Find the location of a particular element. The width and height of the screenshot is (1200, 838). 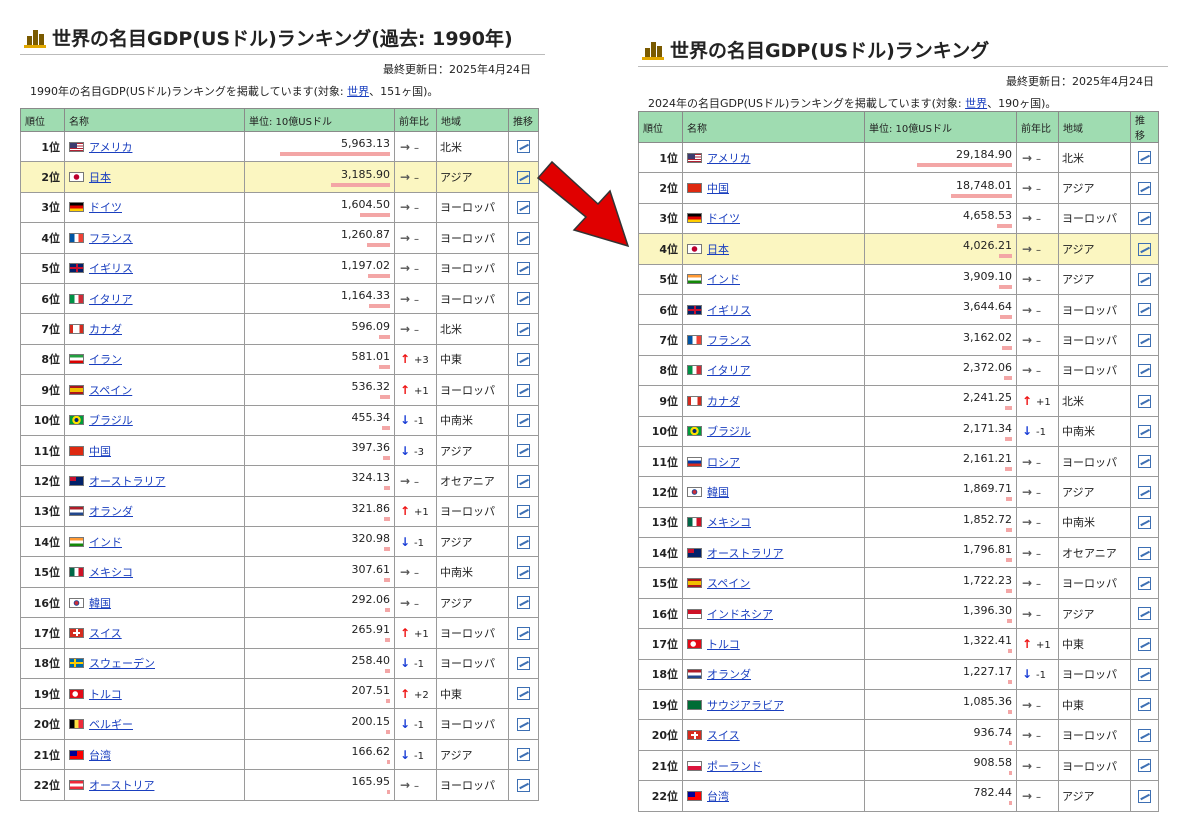

rank-cell: 16位 is located at coordinates (660, 613).